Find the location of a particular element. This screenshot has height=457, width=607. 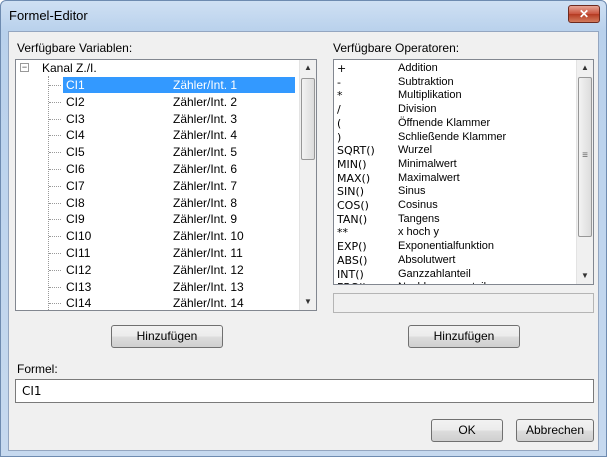

tree-item: CI1 Zähler/Int. 1 is located at coordinates (157, 85).